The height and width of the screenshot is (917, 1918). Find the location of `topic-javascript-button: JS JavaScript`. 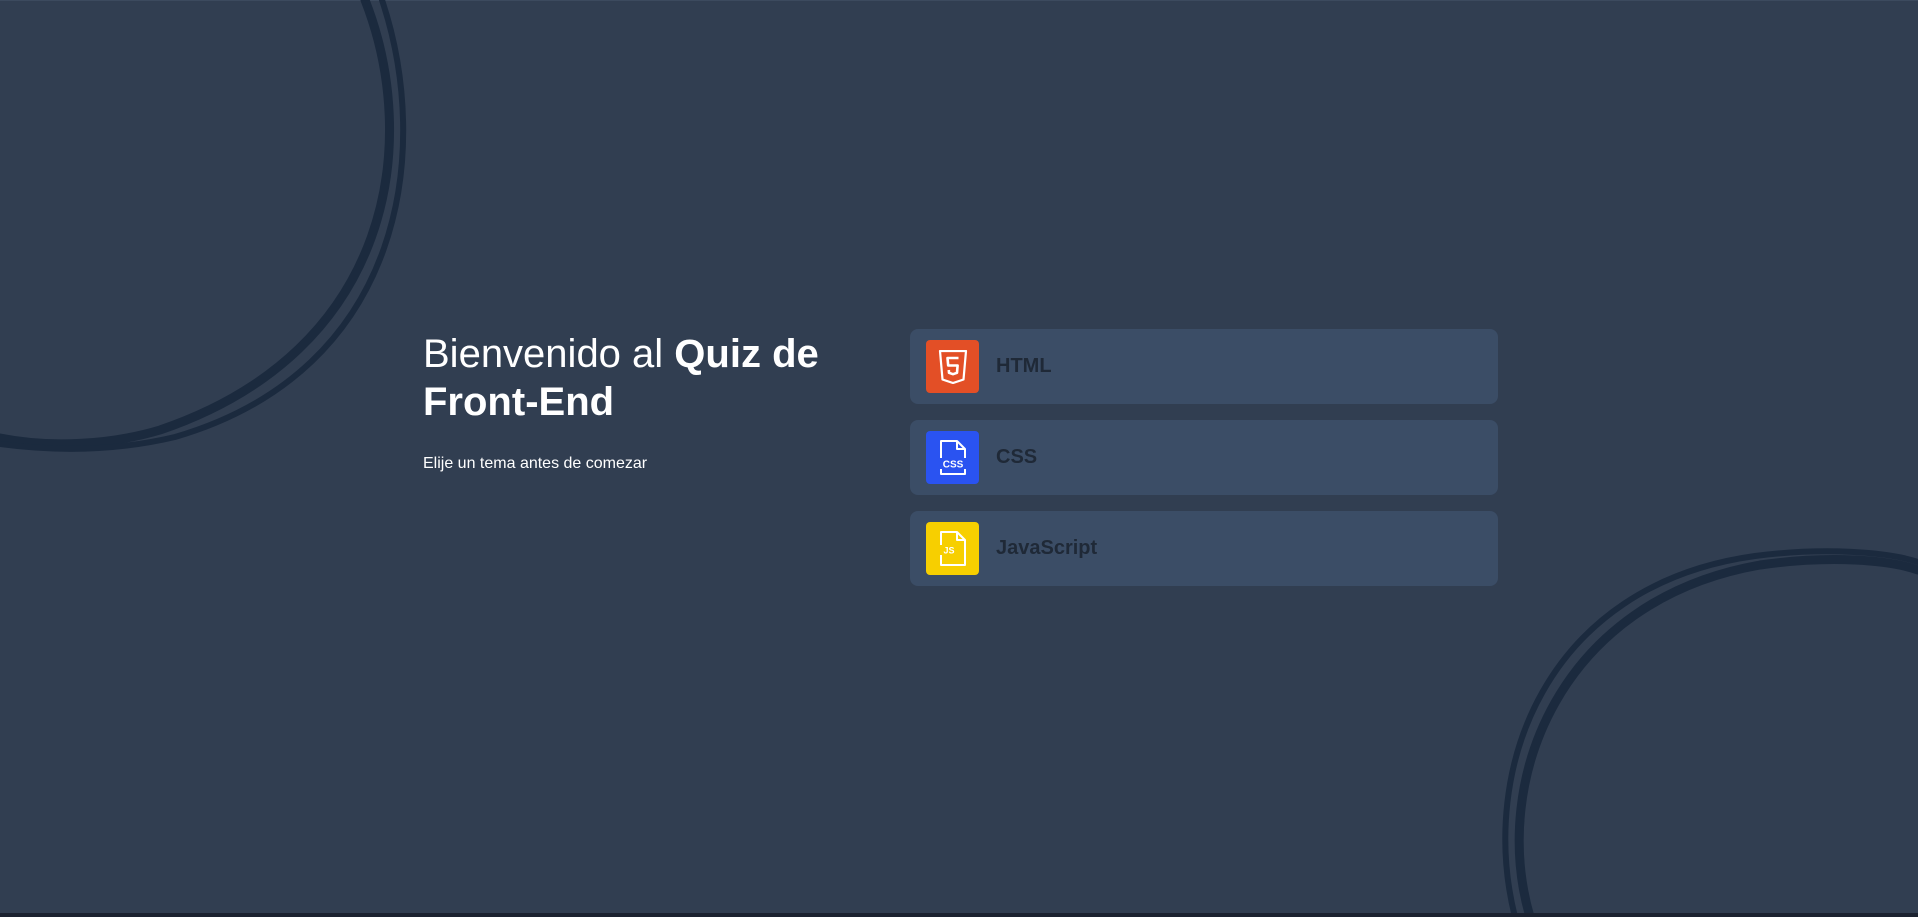

topic-javascript-button: JS JavaScript is located at coordinates (1204, 548).